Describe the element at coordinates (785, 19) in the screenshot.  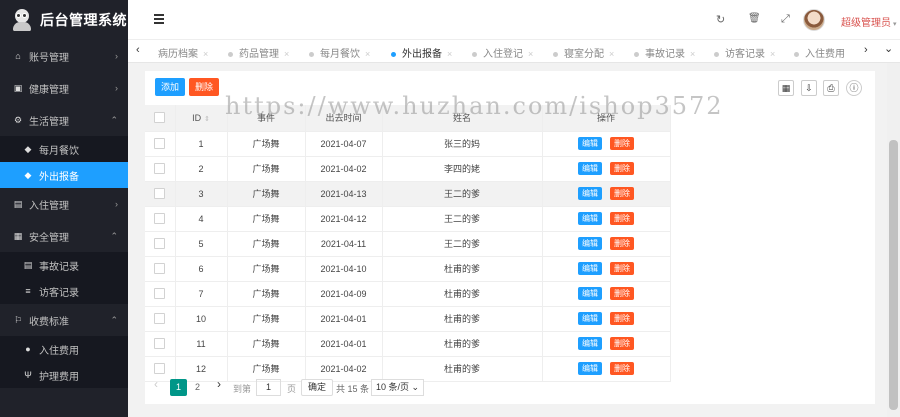
I see `fullscreen-icon: ⤢` at that location.